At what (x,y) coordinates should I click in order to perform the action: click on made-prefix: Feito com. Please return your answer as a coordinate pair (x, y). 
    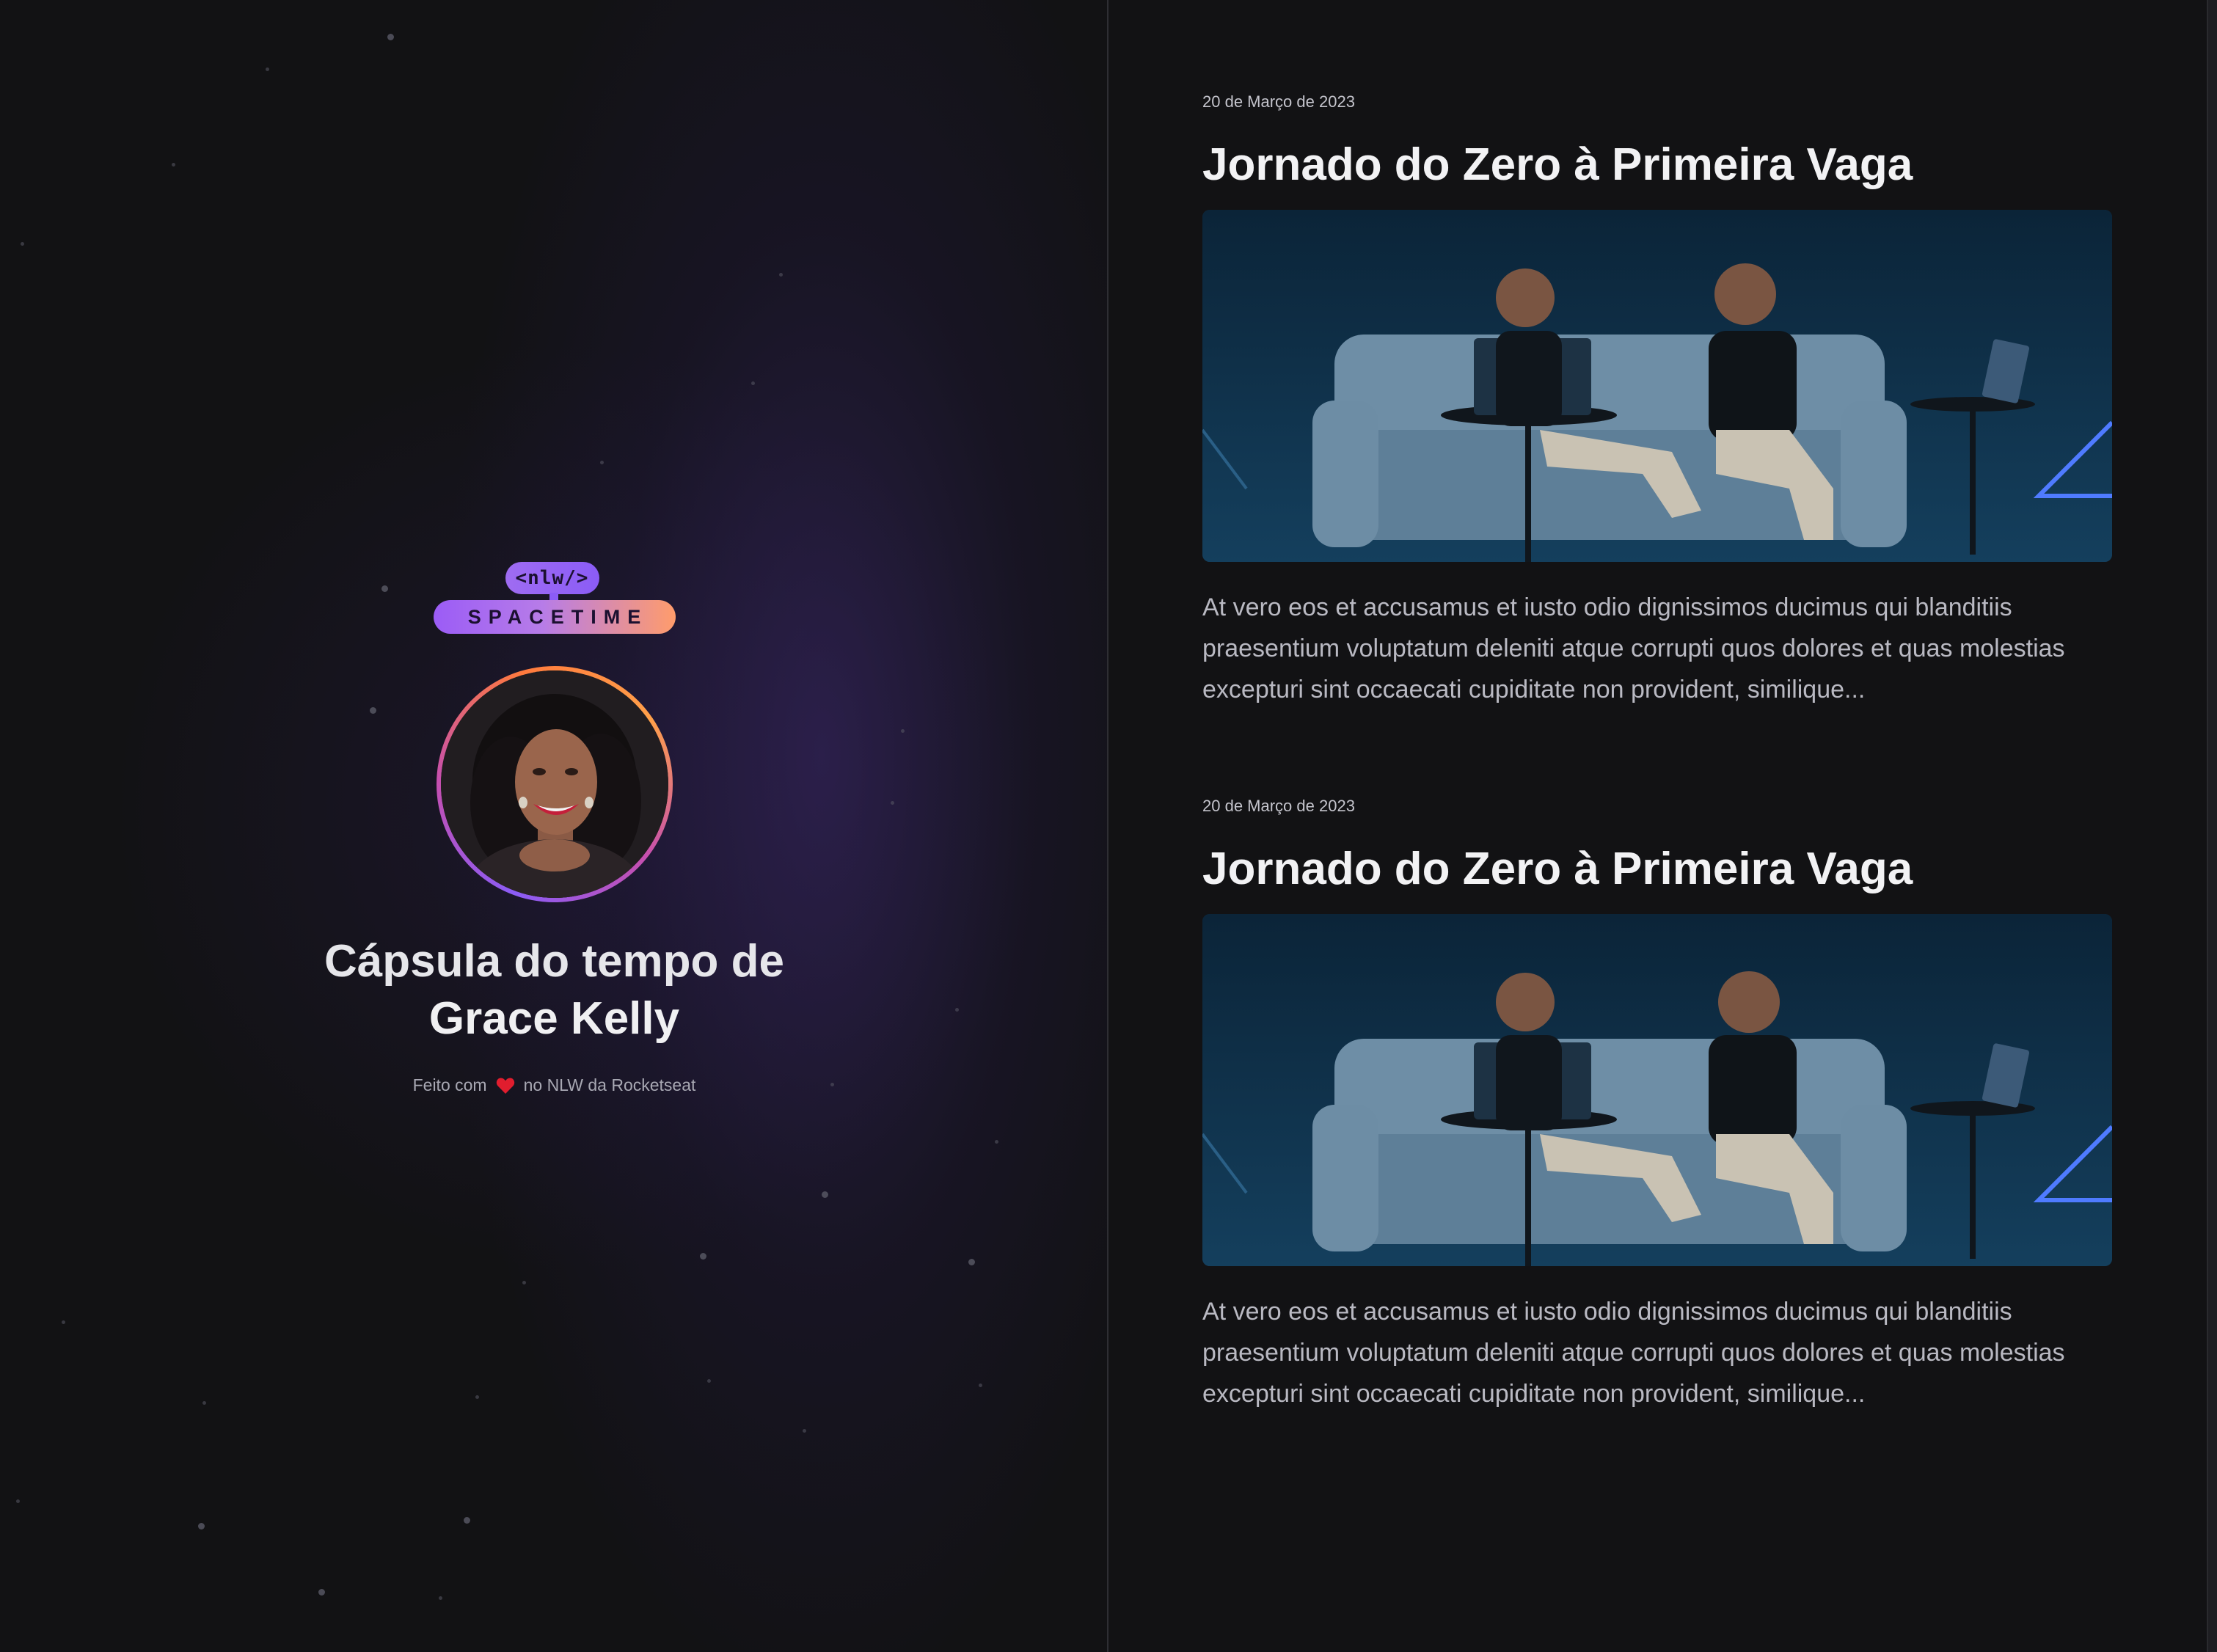
    Looking at the image, I should click on (449, 1084).